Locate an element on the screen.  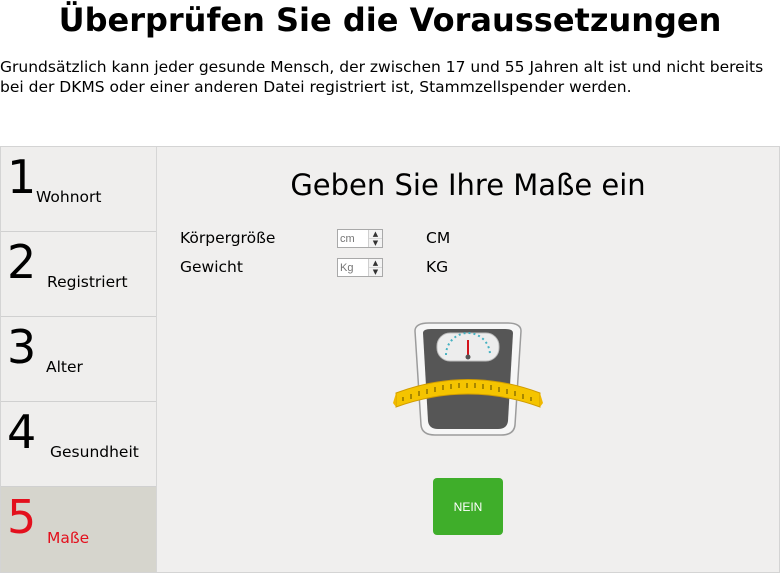
page-title: Überprüfen Sie die Voraussetzungen is located at coordinates (390, 20).